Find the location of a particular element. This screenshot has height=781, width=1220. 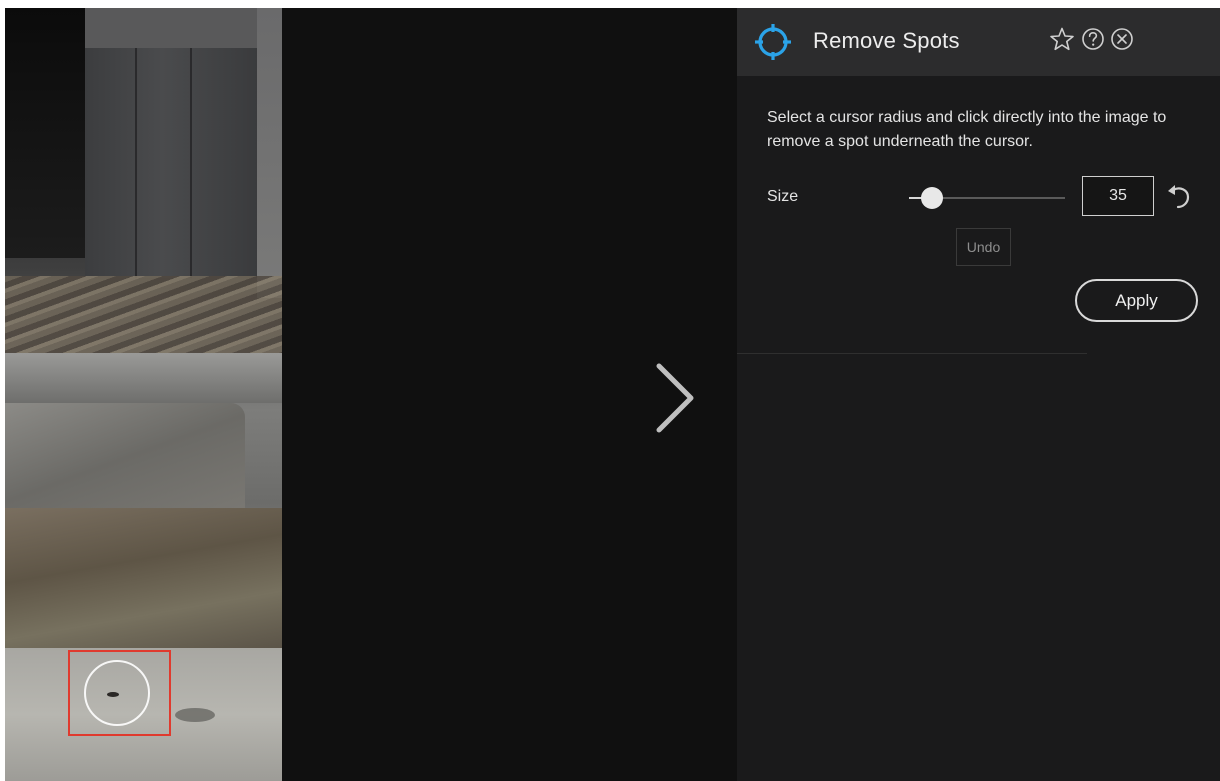

wall-right is located at coordinates (269, 153).